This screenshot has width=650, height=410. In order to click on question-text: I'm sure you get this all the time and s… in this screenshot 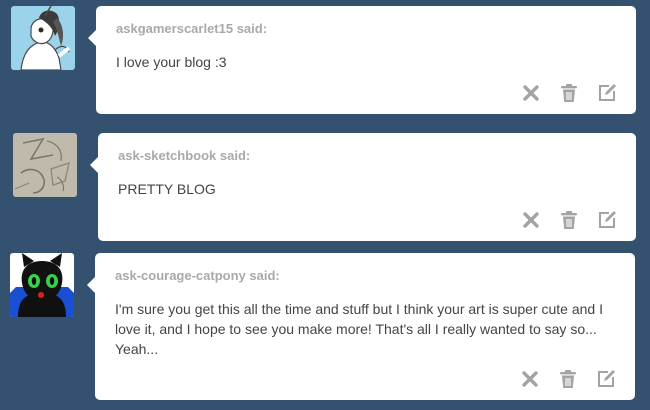, I will do `click(359, 329)`.